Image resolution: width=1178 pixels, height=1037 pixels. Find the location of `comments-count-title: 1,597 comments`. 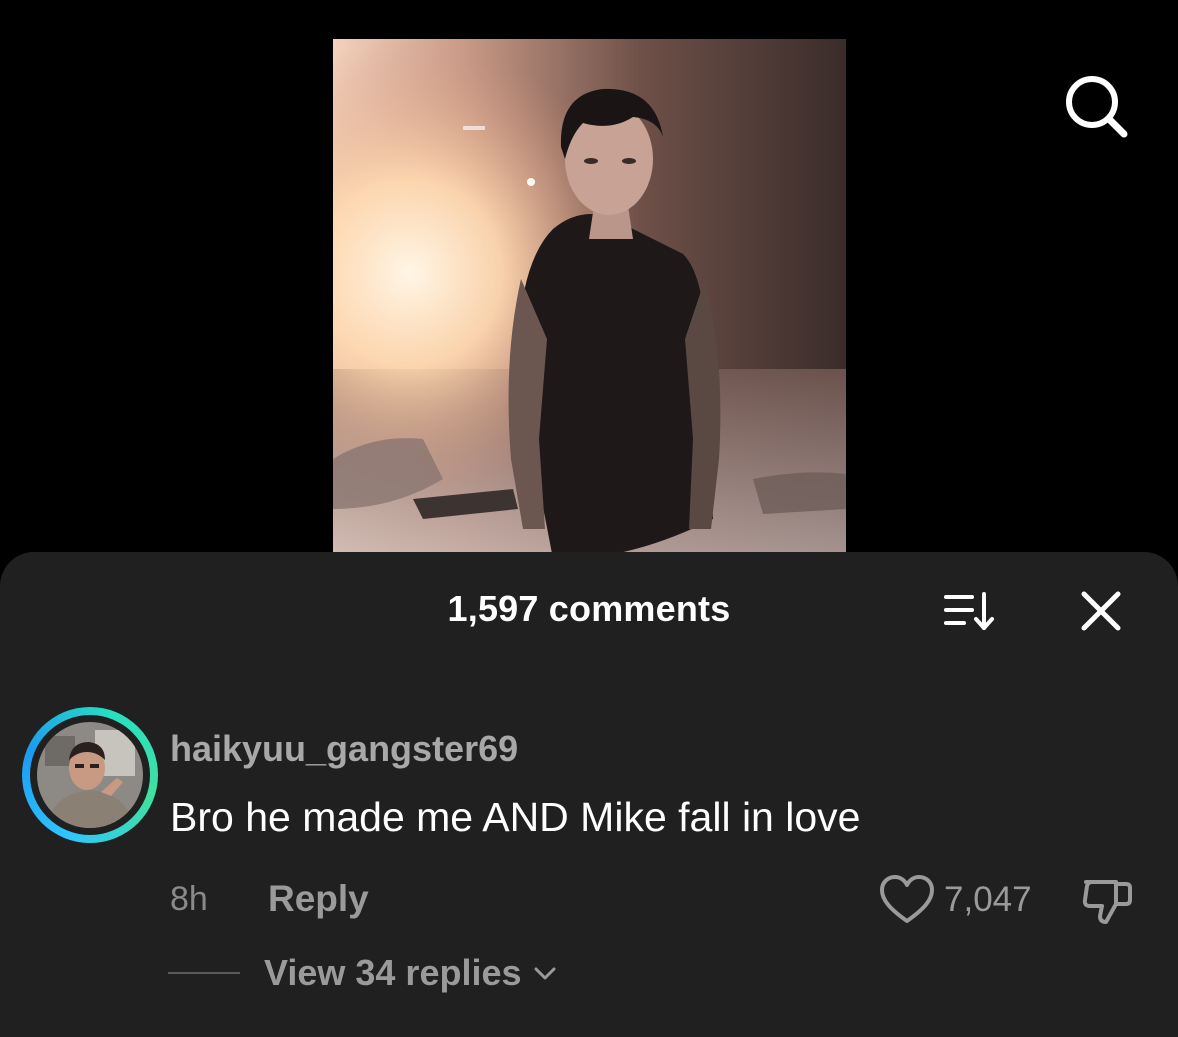

comments-count-title: 1,597 comments is located at coordinates (589, 608).